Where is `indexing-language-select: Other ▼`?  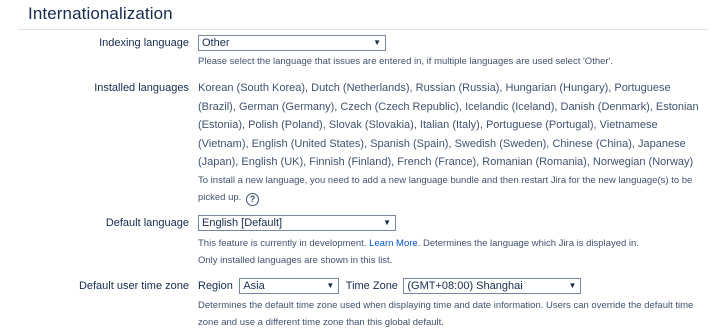 indexing-language-select: Other ▼ is located at coordinates (292, 43).